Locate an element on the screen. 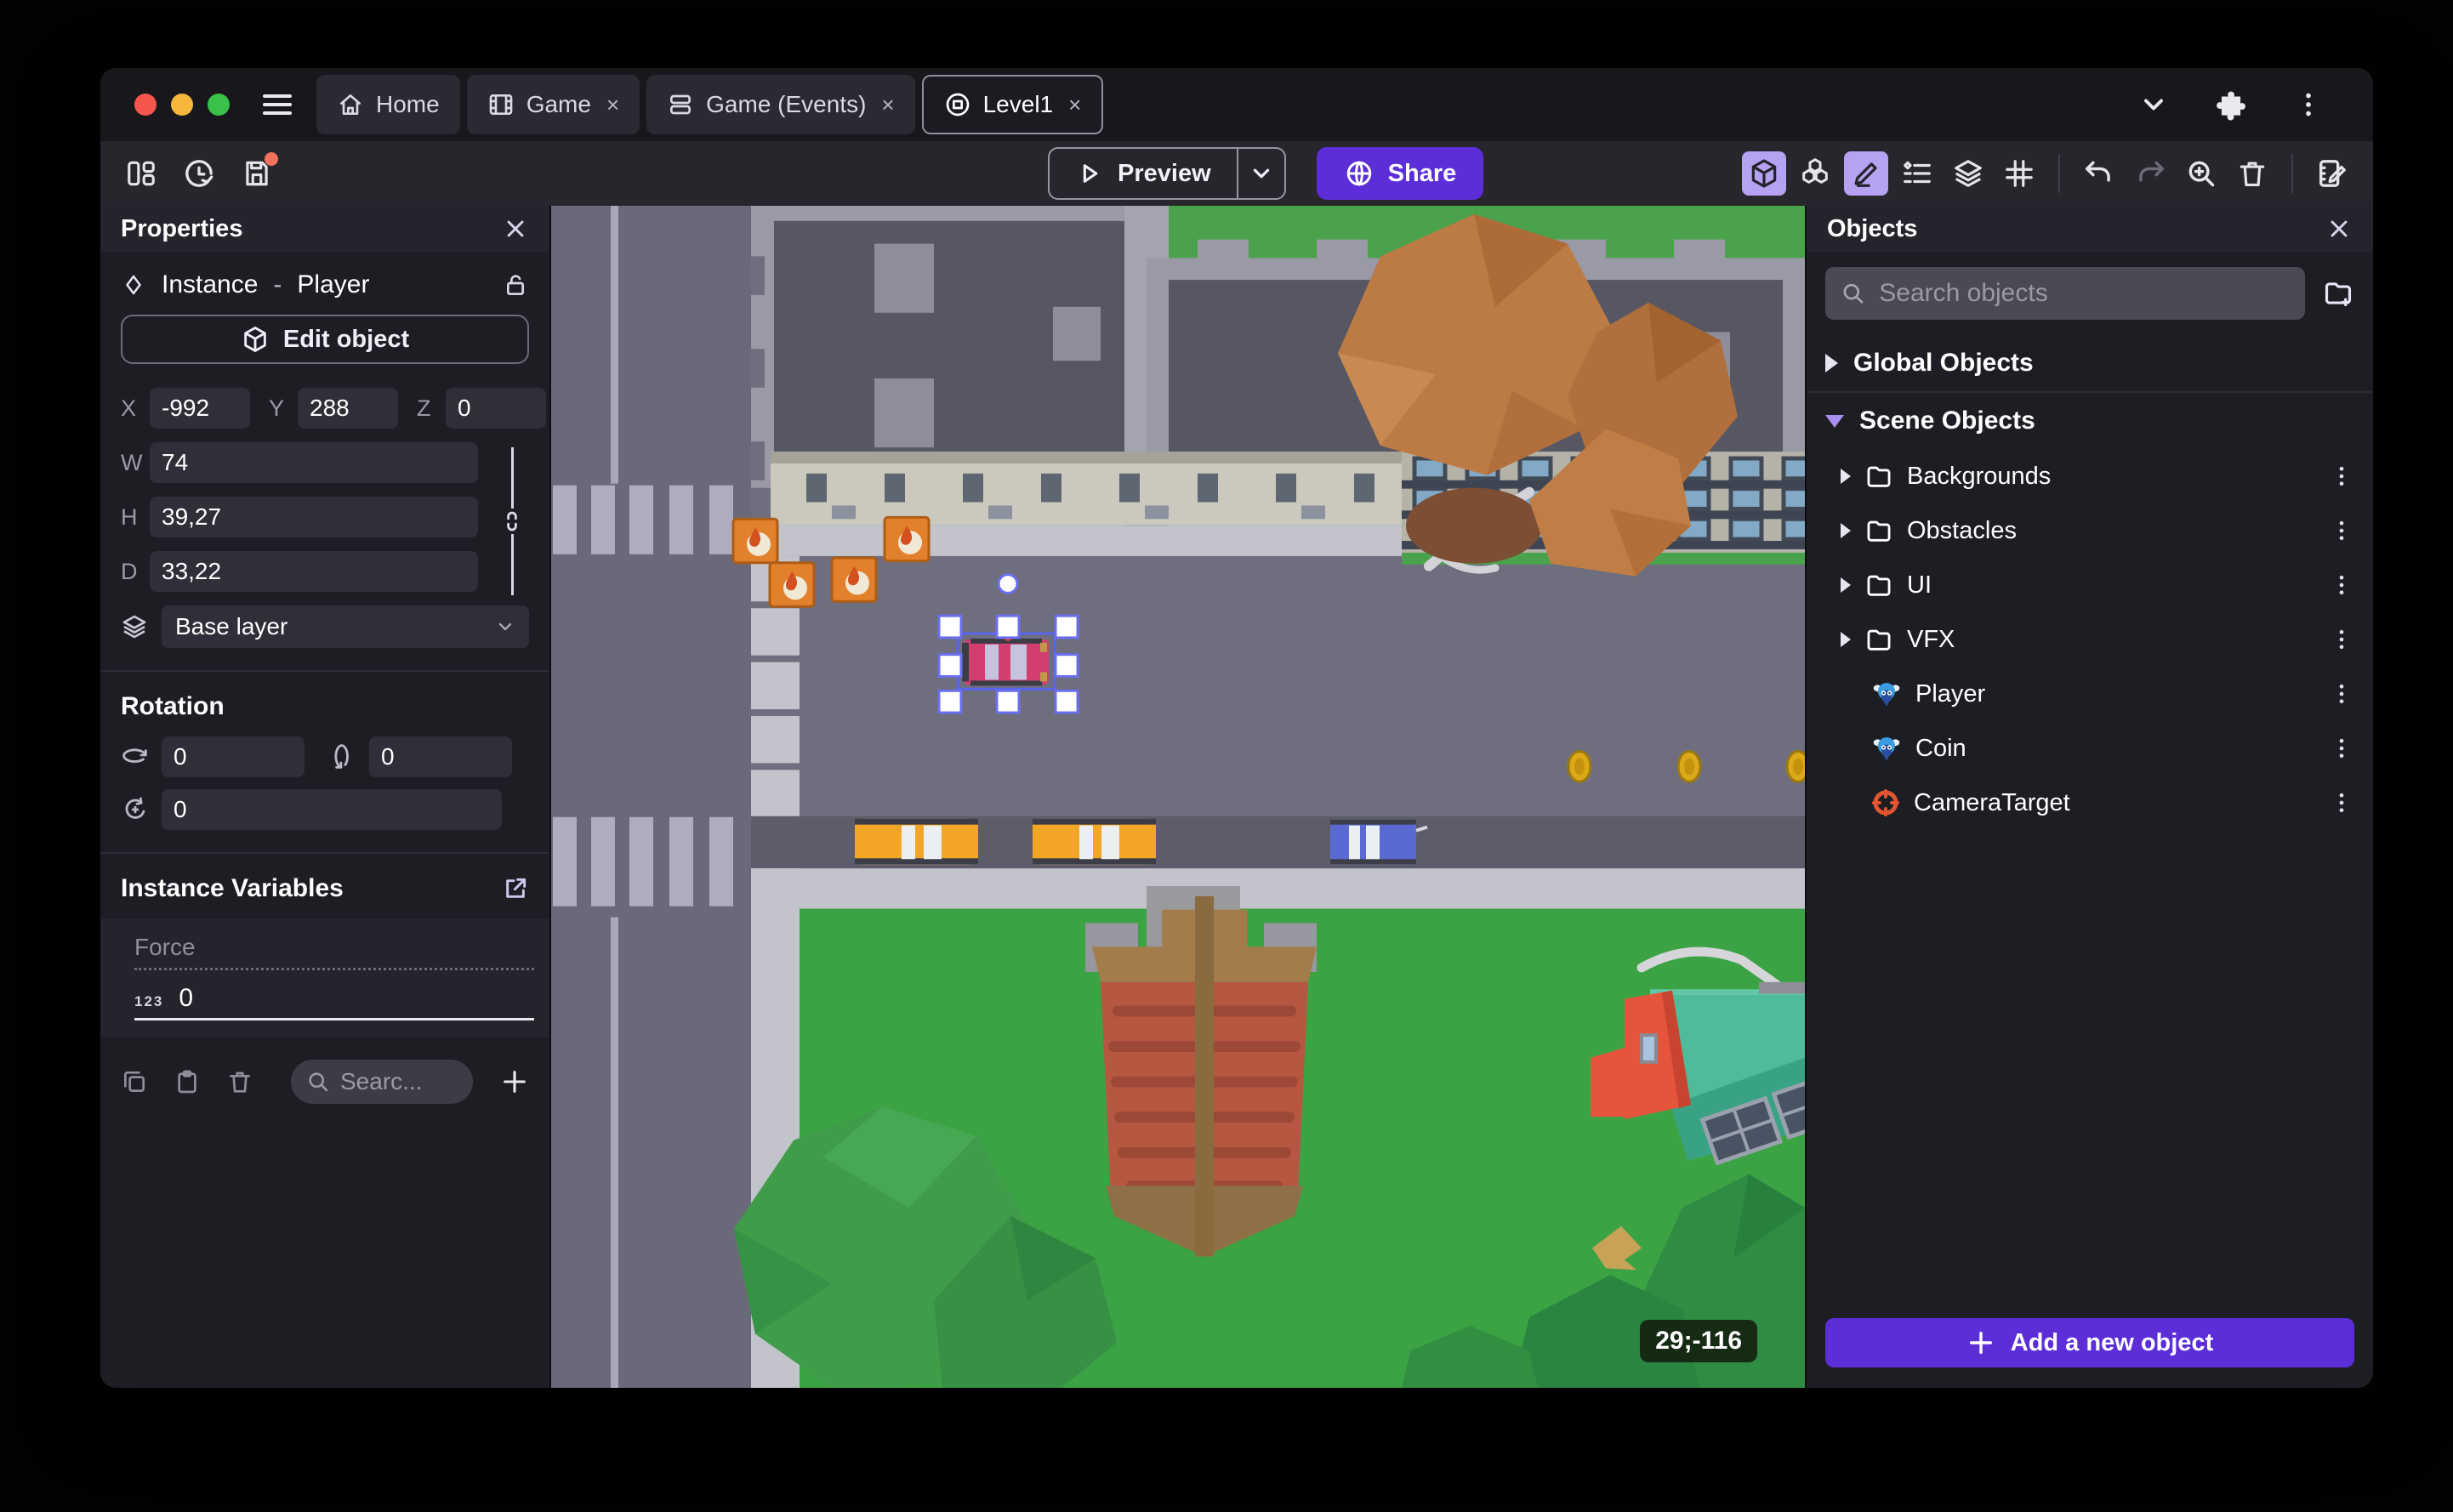 This screenshot has width=2453, height=1512. scene-objects-group: Scene Objects is located at coordinates (2090, 421).